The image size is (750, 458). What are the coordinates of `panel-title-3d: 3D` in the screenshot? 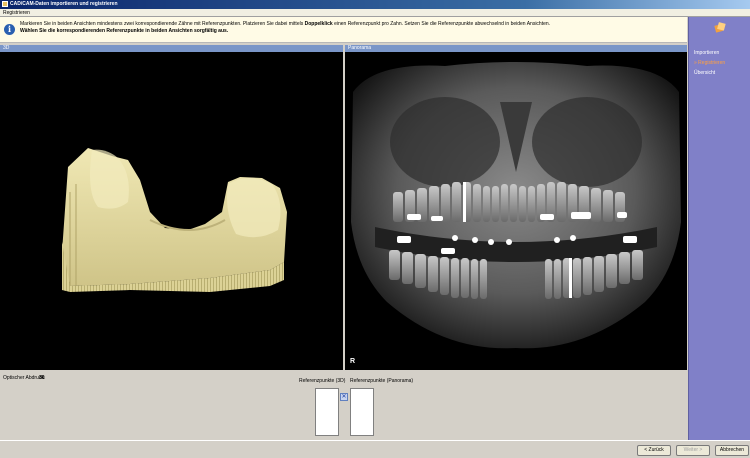 It's located at (6, 48).